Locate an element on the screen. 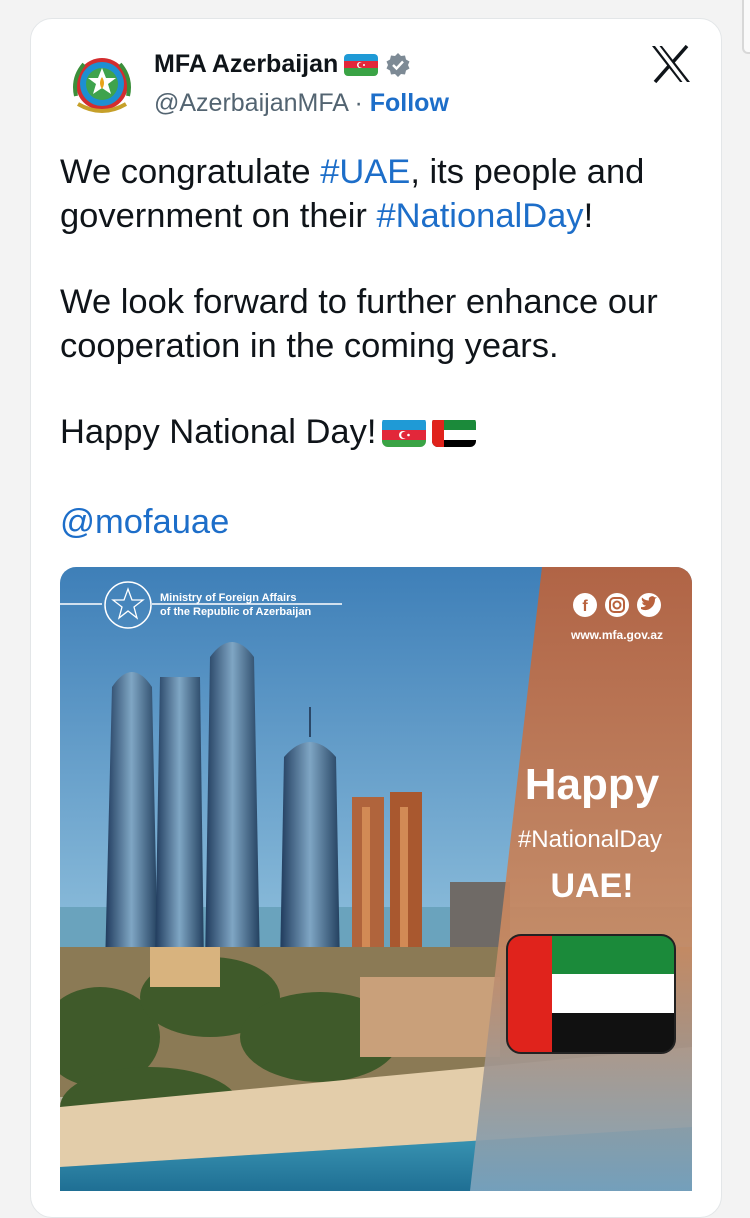  azerbaijan-emblem-icon is located at coordinates (102, 86).